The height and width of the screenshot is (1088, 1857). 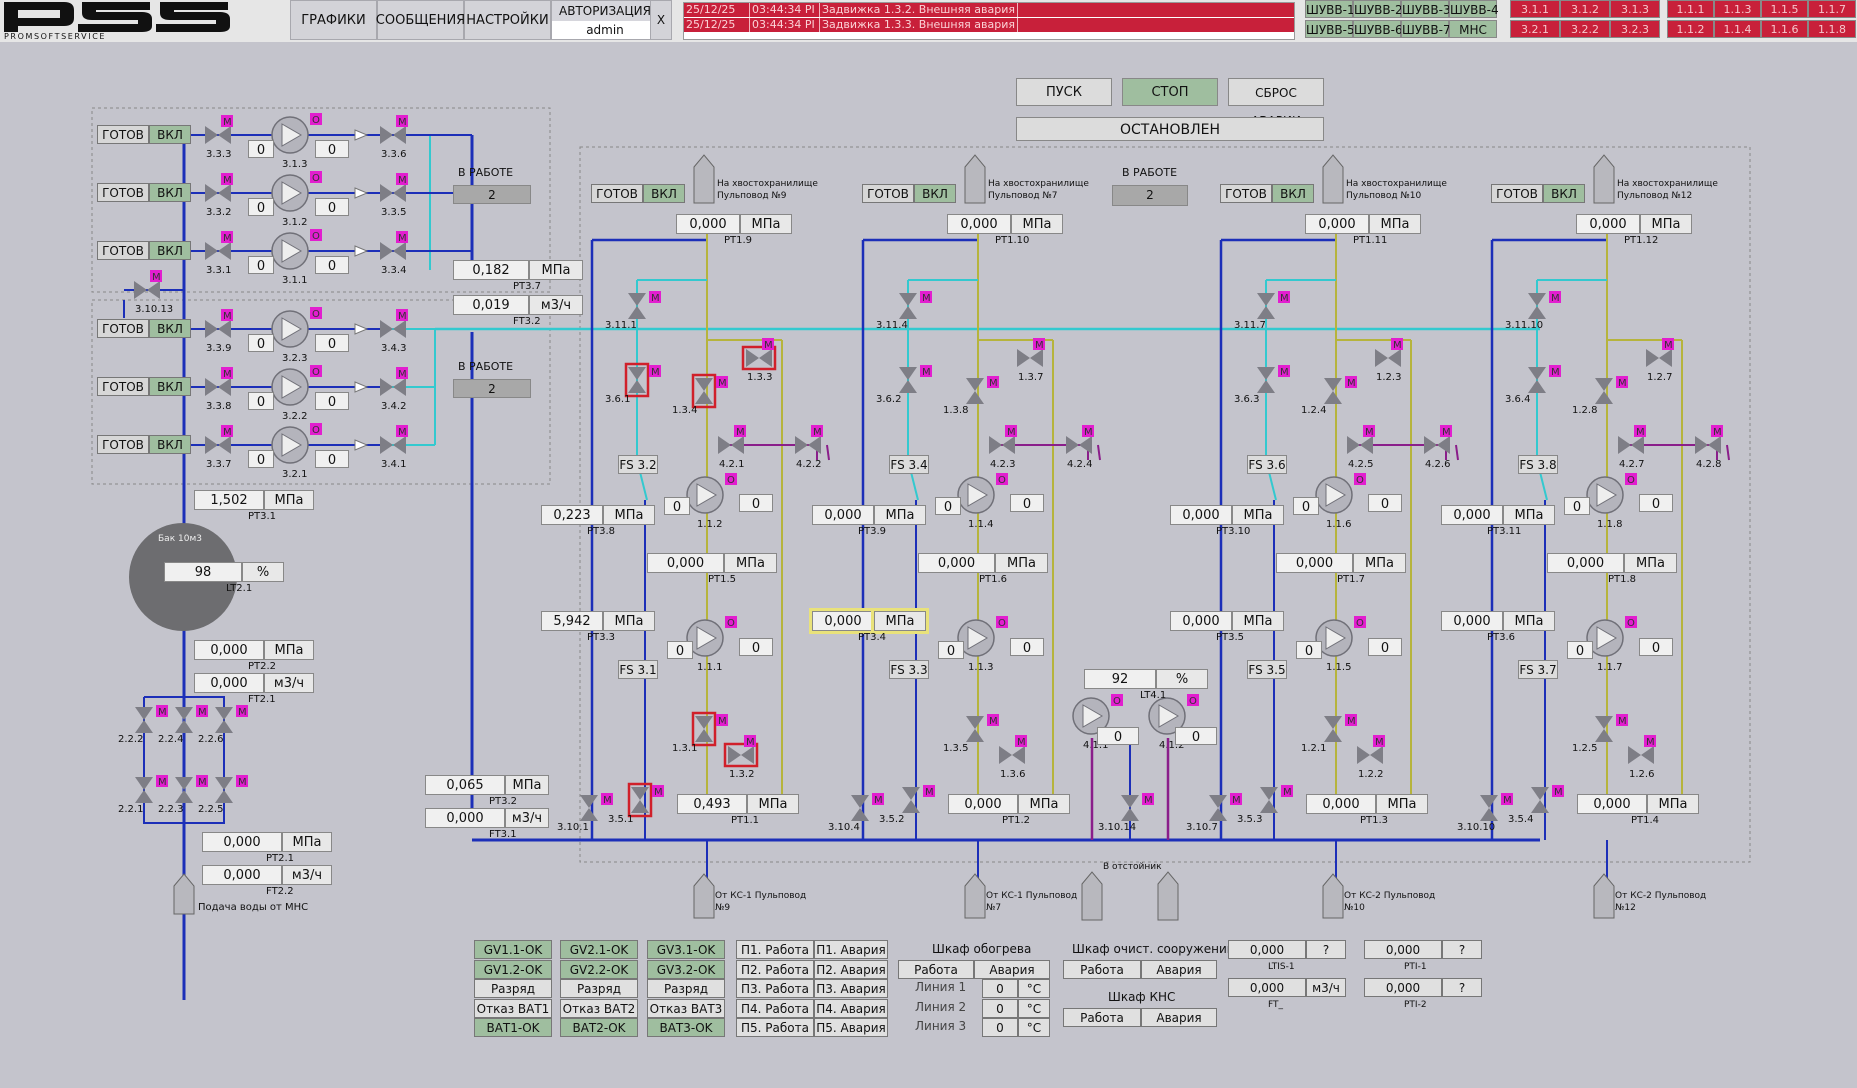 I want to click on pti2-value: 0,000, so click(x=1403, y=987).